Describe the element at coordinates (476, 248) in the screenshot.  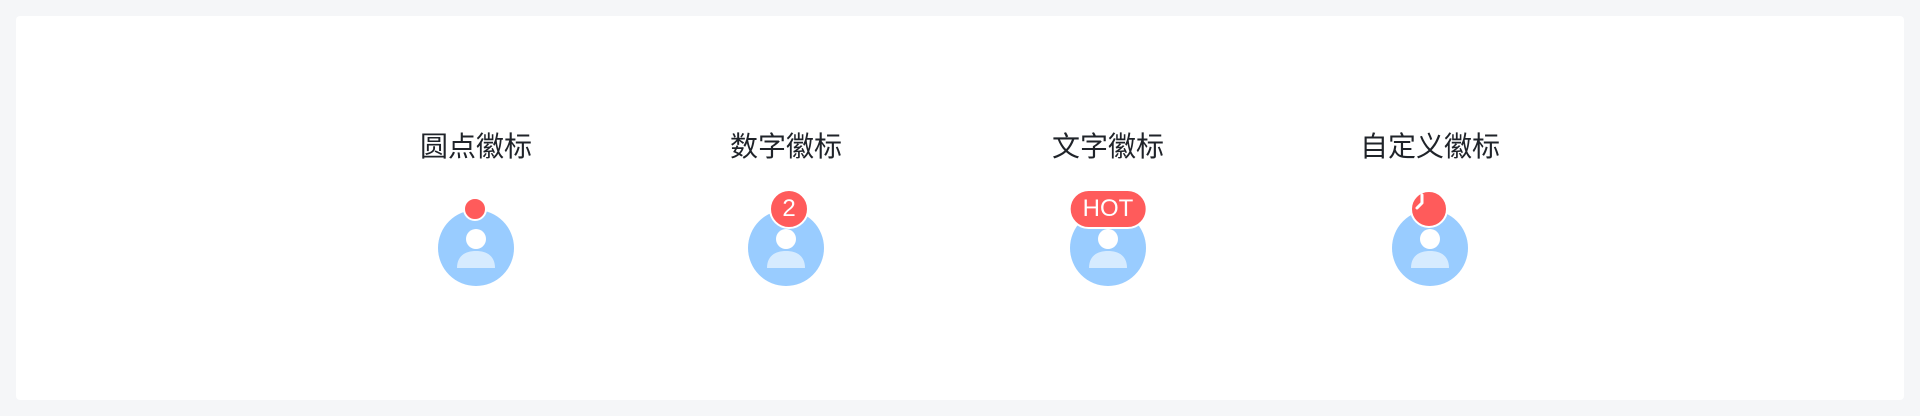
I see `user-icon` at that location.